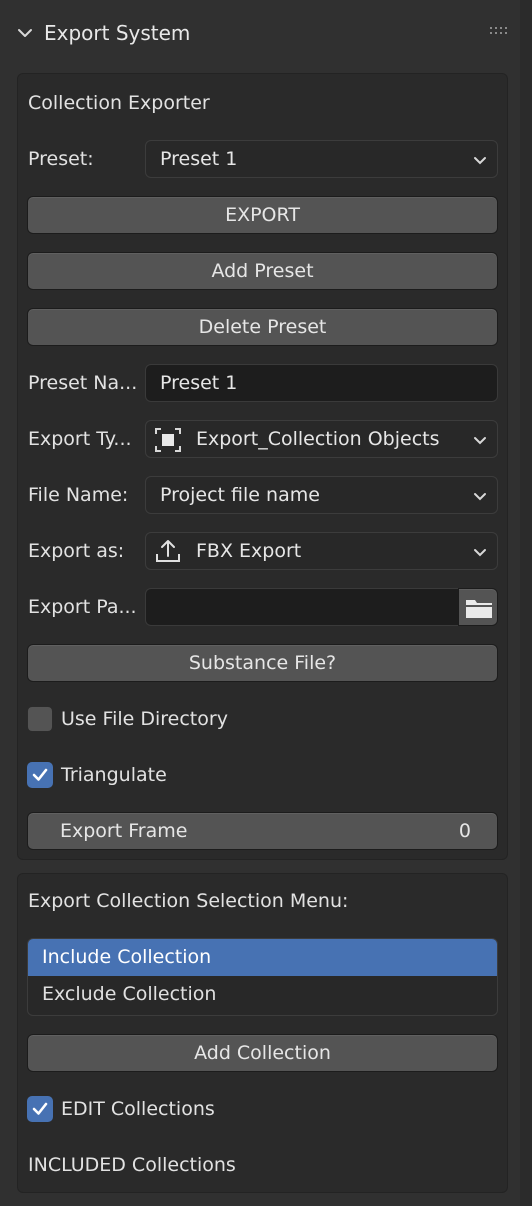 This screenshot has height=1206, width=532. I want to click on add-collection-button: Add Collection, so click(262, 1053).